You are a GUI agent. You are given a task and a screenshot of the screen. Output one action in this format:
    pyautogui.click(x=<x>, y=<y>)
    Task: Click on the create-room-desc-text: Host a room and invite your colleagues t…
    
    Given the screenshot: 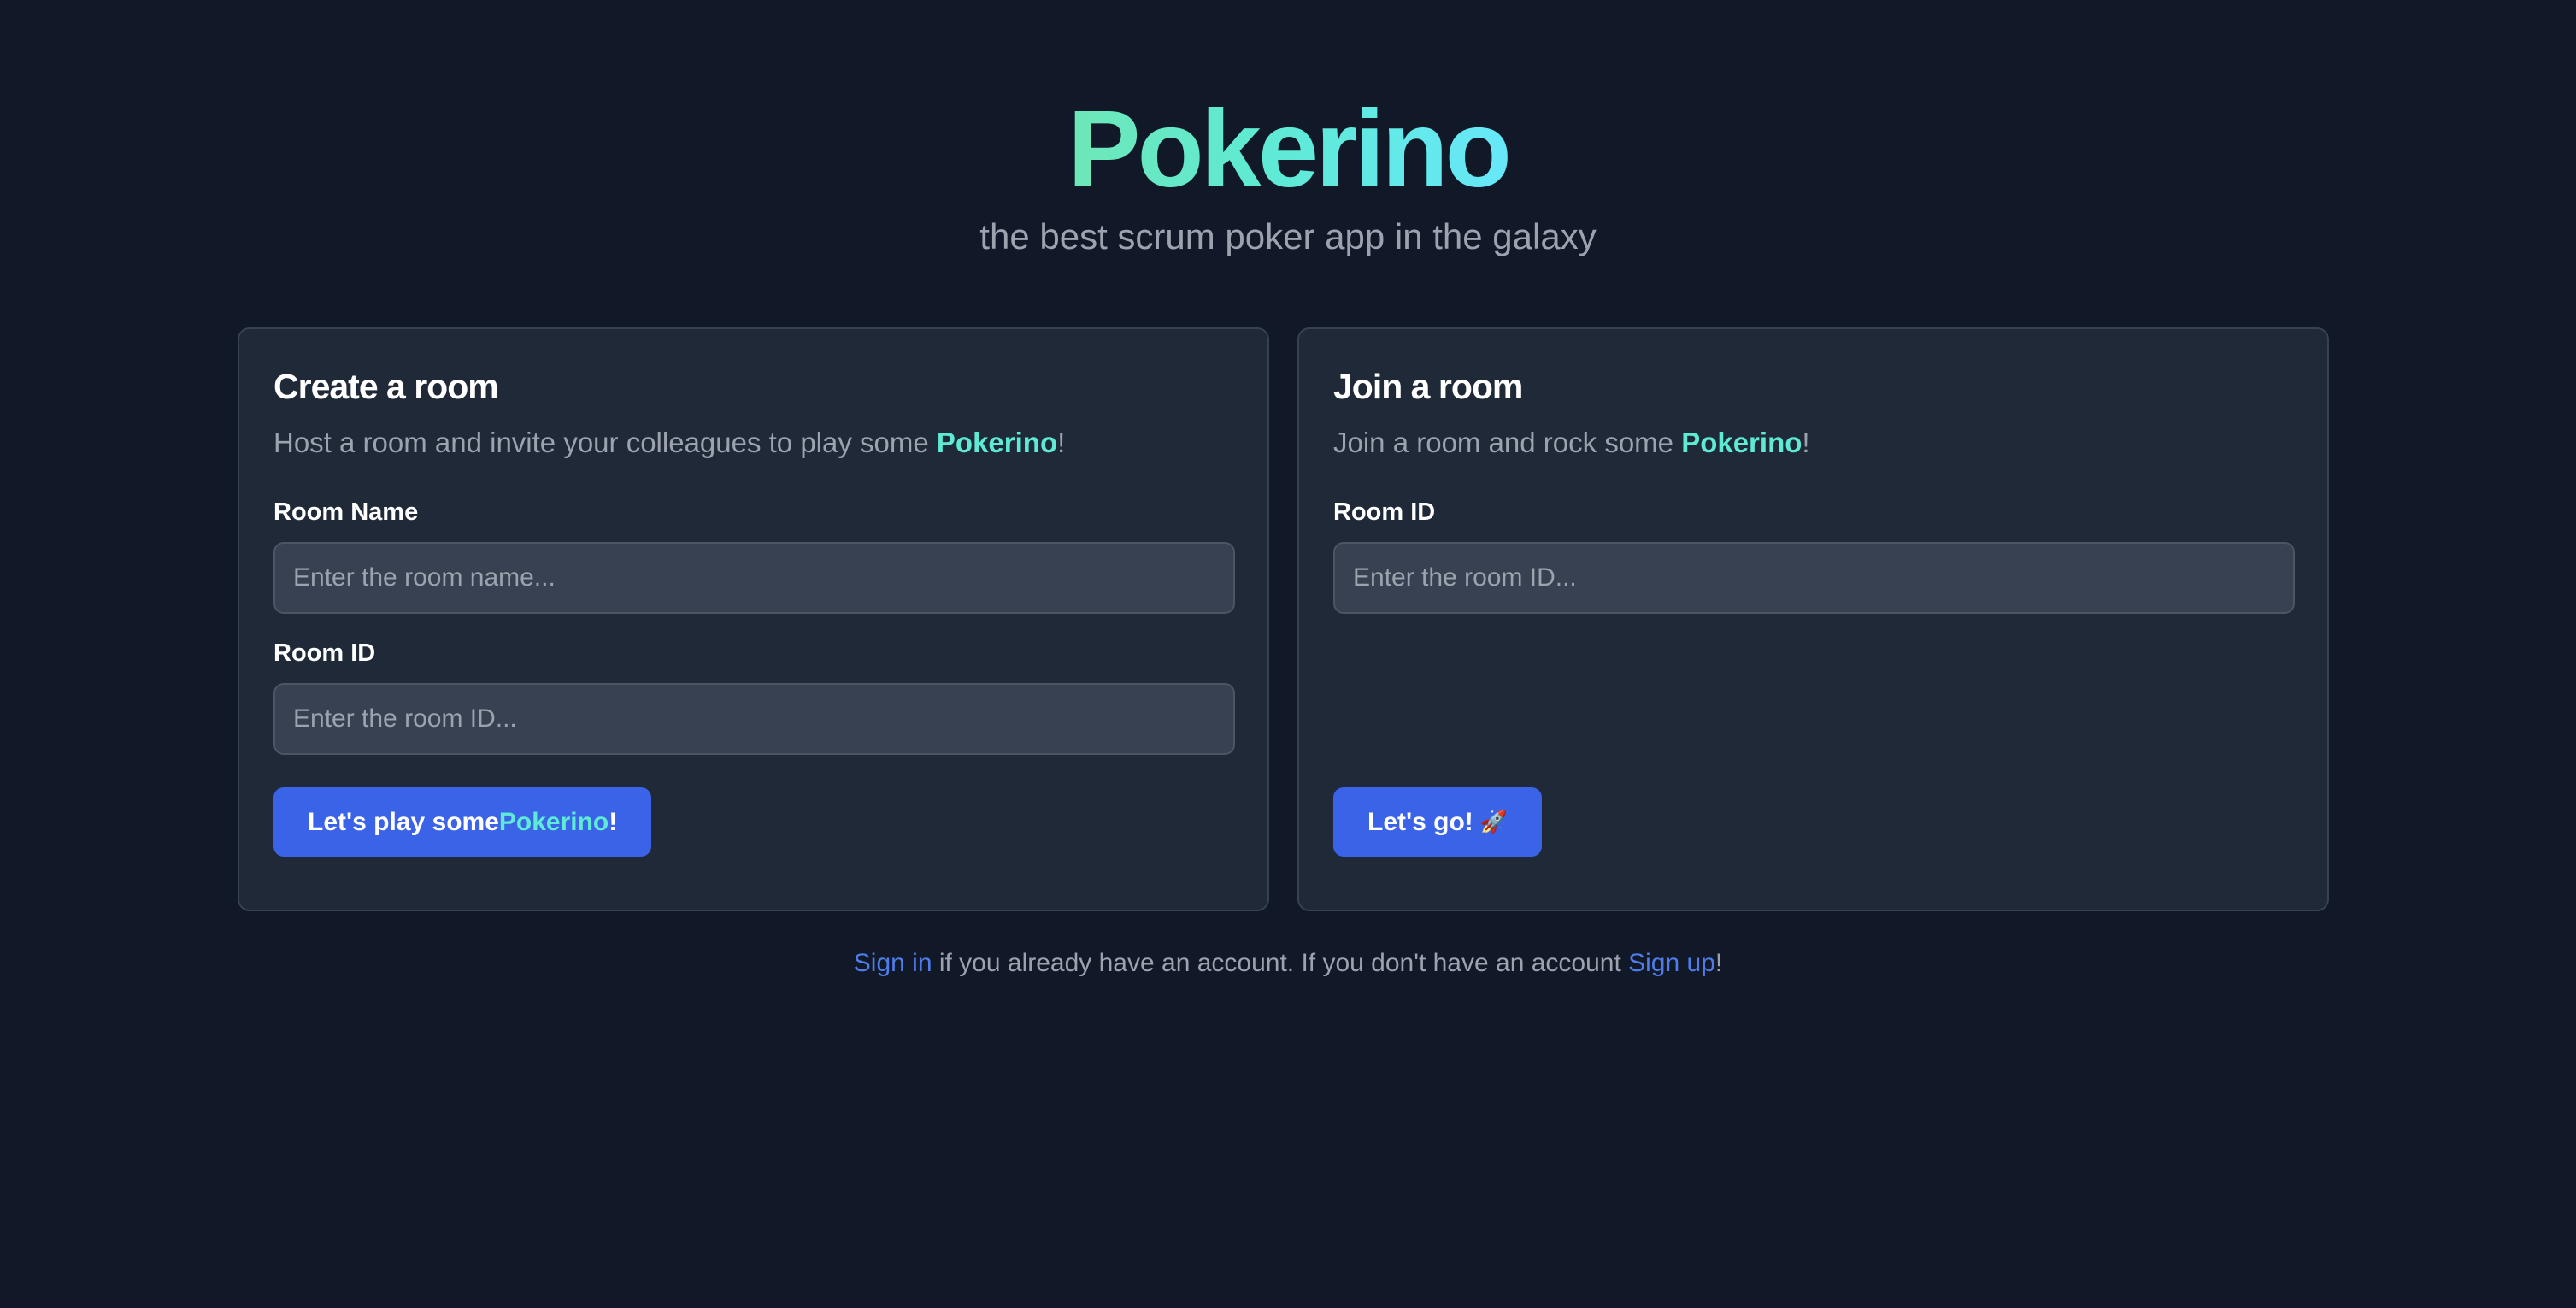 What is the action you would take?
    pyautogui.click(x=601, y=442)
    